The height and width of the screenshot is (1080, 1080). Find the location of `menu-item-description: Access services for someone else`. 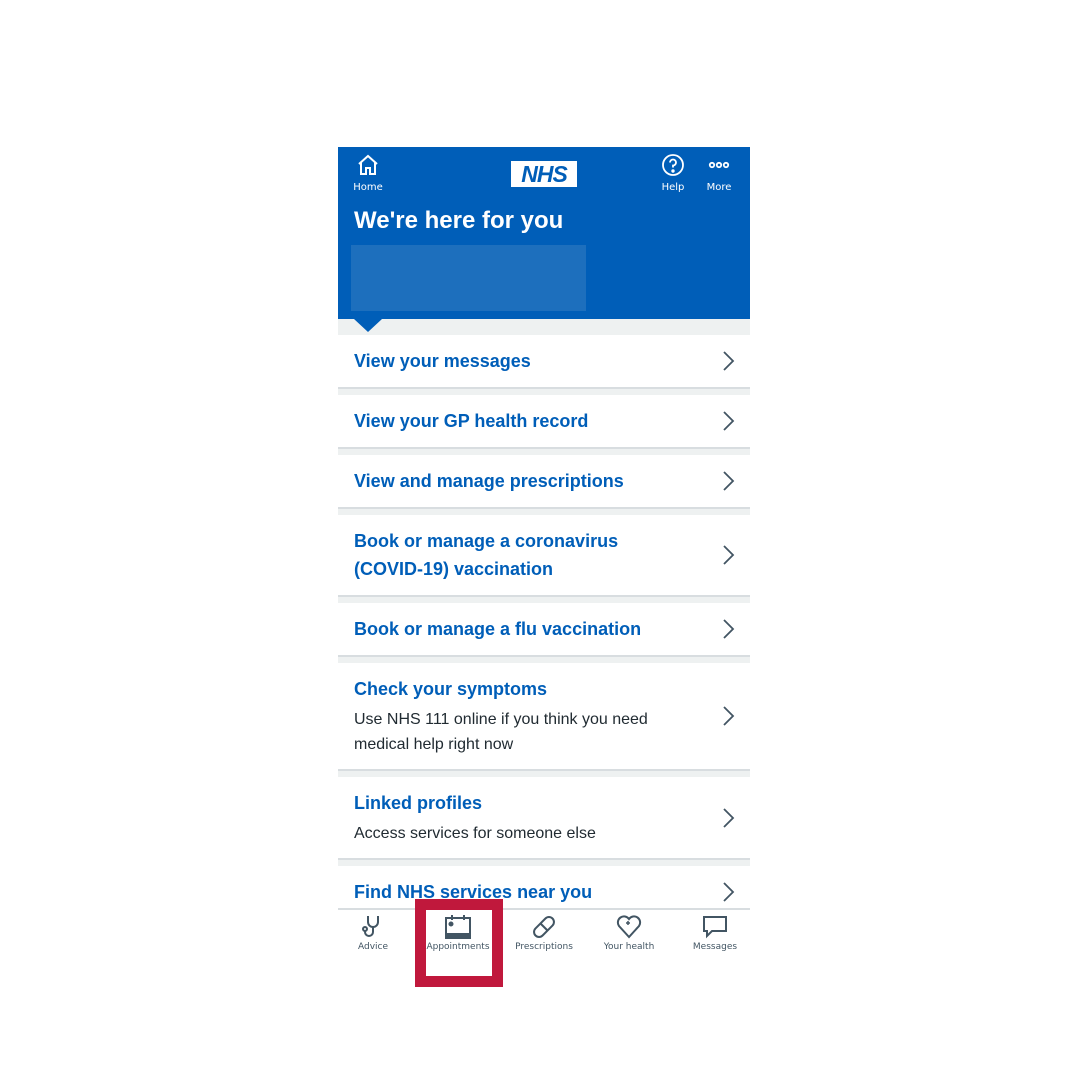

menu-item-description: Access services for someone else is located at coordinates (475, 833).